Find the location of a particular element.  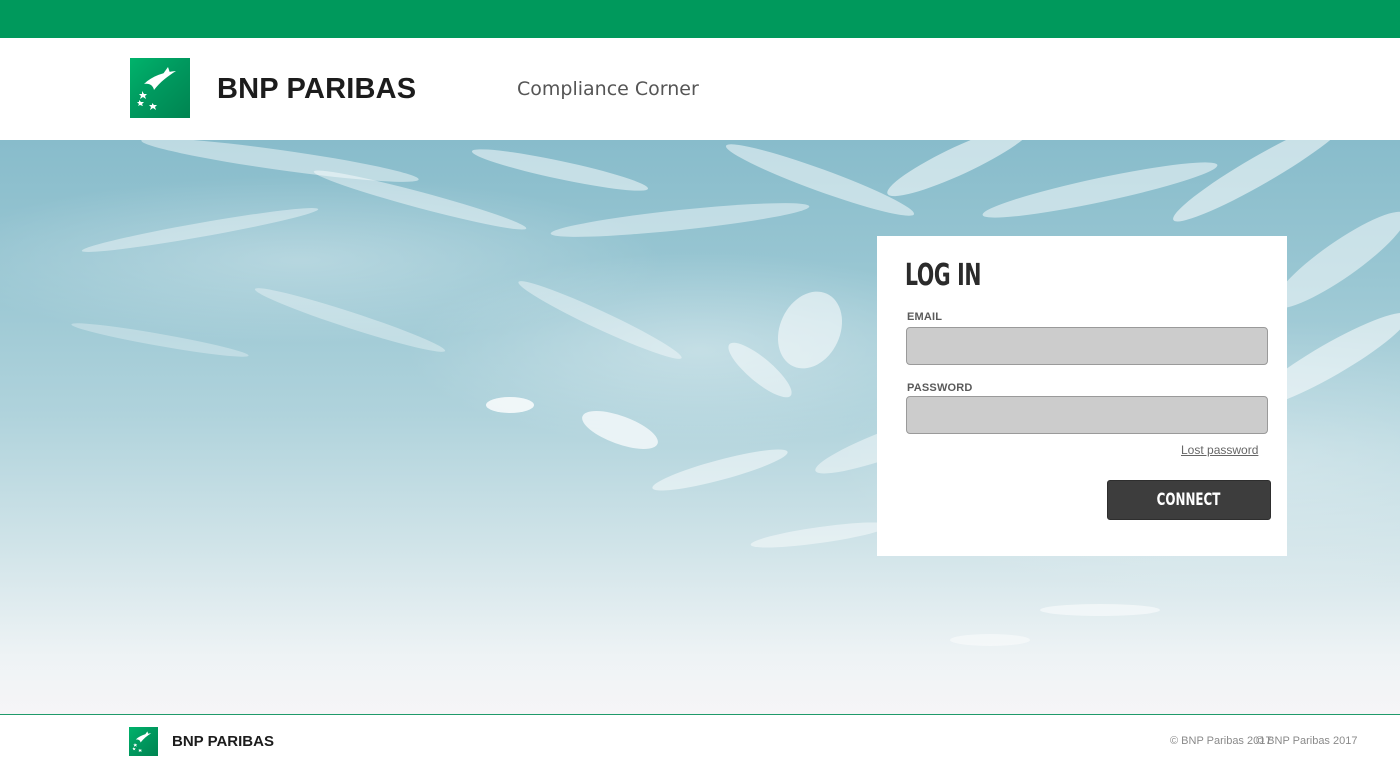

email-field is located at coordinates (1087, 346).